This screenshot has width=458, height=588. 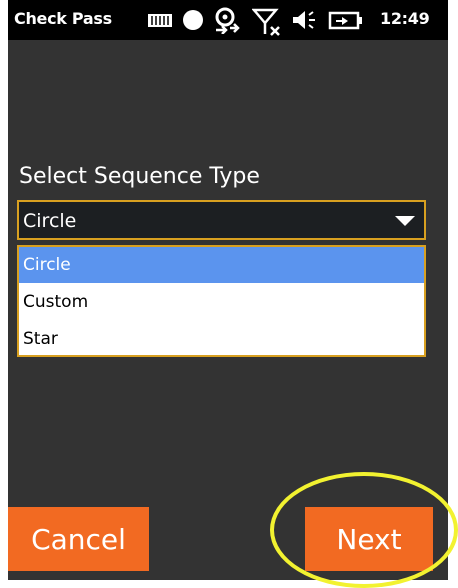 I want to click on option-custom: Custom, so click(x=221, y=302).